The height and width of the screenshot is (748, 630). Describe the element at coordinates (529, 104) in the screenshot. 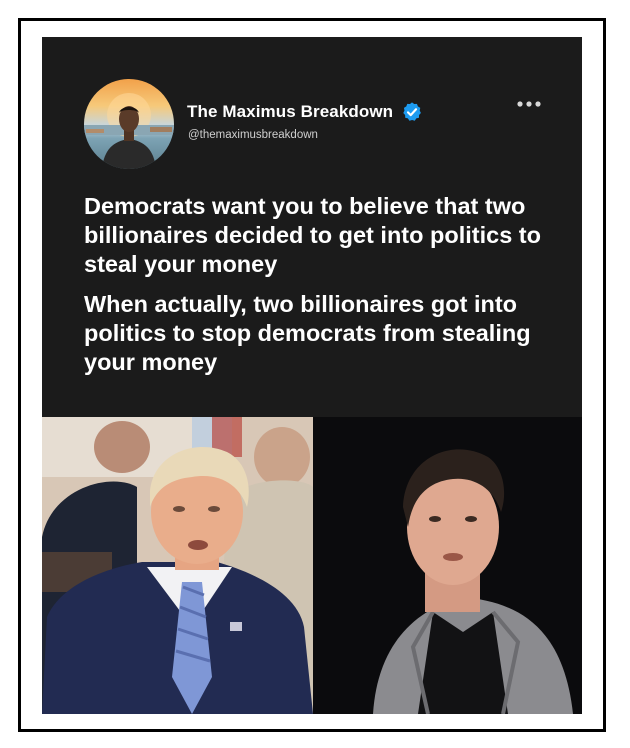

I see `more-options-icon` at that location.